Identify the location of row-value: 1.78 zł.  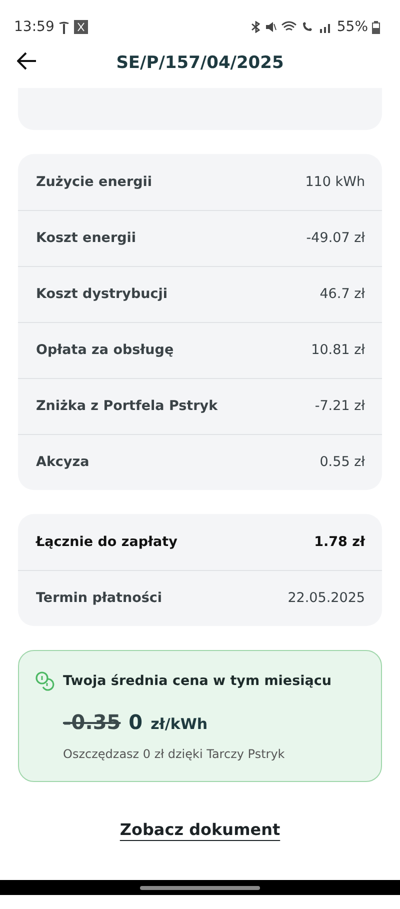
(339, 542).